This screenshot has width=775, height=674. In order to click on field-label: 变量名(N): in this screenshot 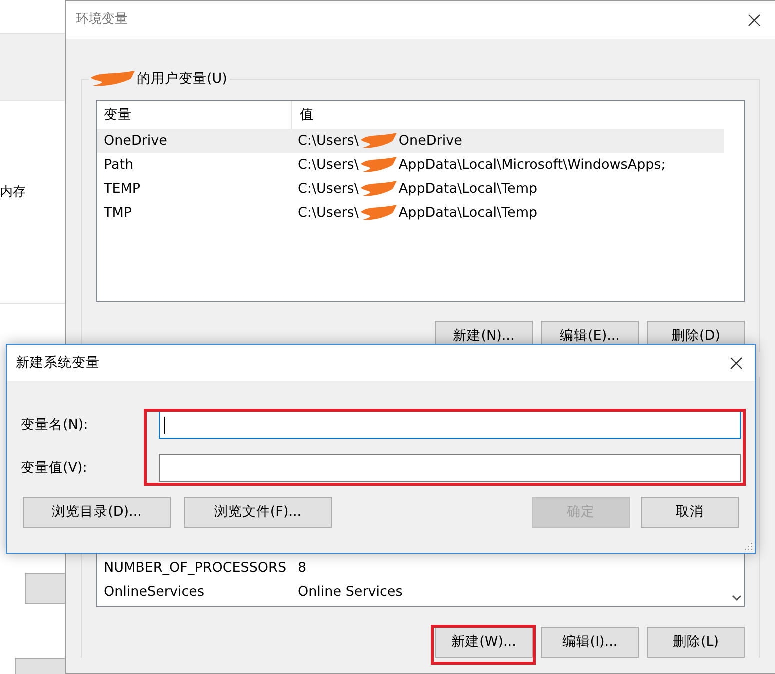, I will do `click(55, 425)`.